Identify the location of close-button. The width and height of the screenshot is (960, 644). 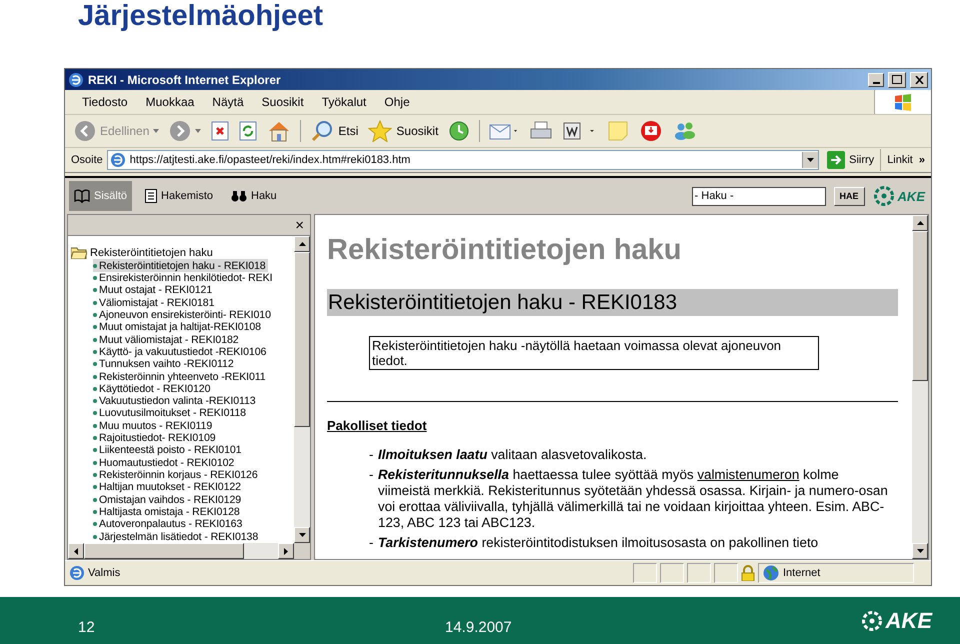
(919, 80).